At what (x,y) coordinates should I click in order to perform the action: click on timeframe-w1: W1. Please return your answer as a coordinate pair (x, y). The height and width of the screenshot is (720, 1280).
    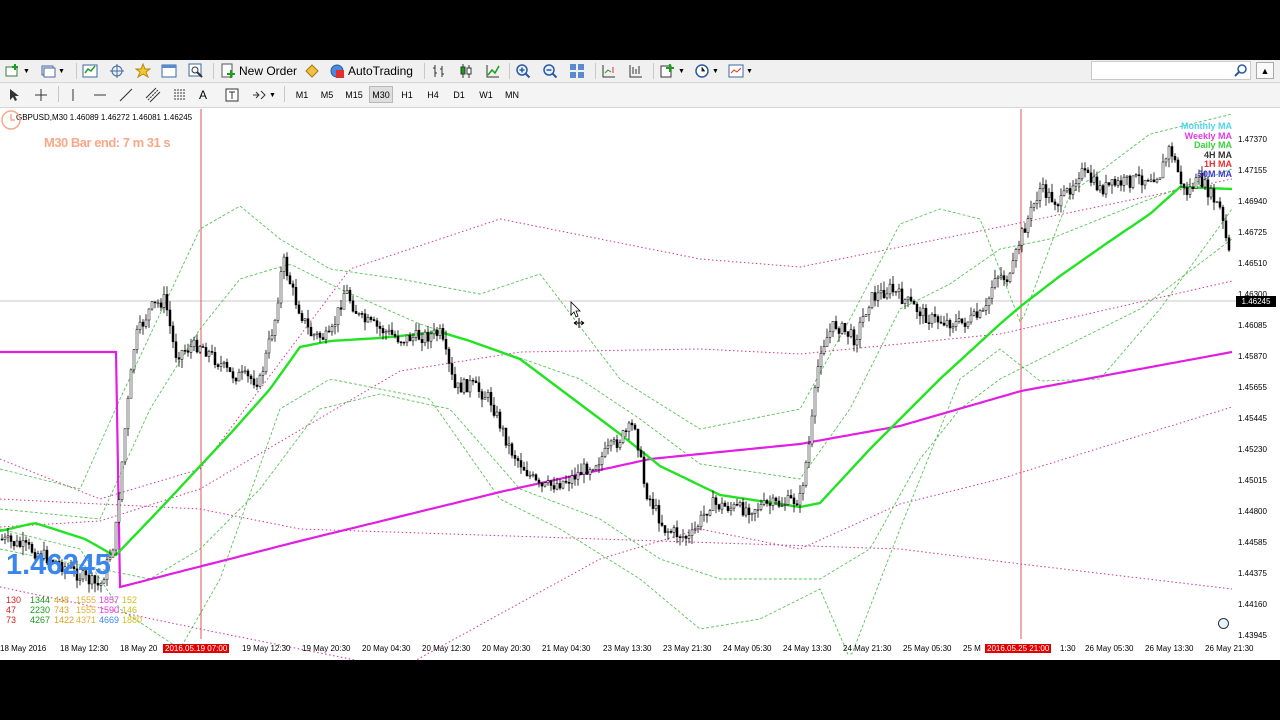
    Looking at the image, I should click on (486, 94).